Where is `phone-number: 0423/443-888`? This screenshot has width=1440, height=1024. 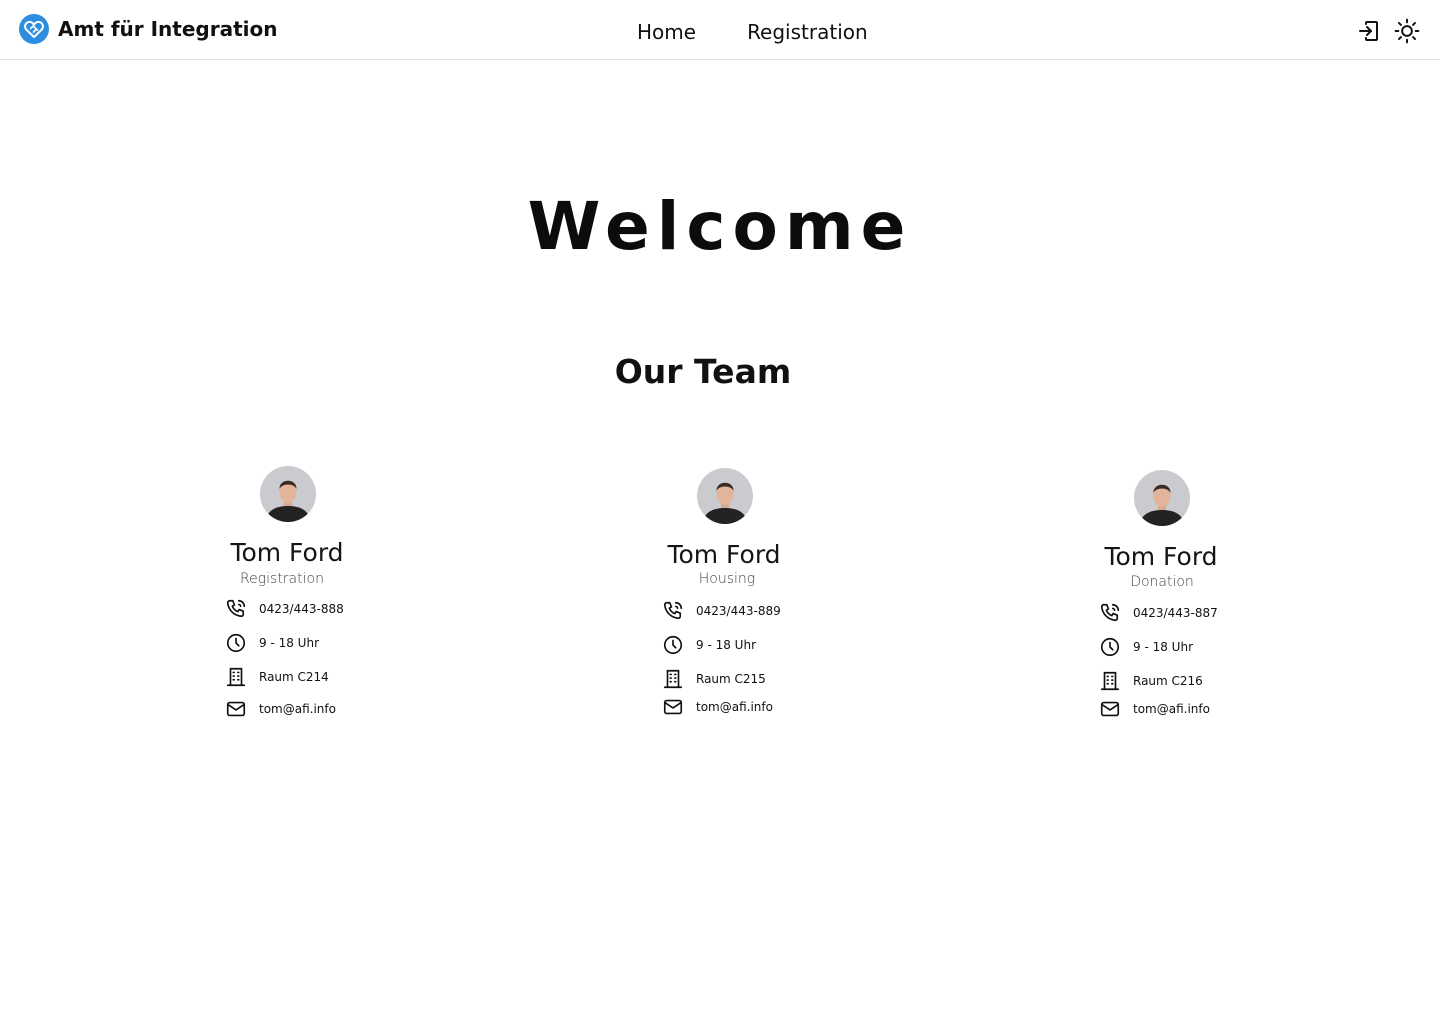 phone-number: 0423/443-888 is located at coordinates (301, 609).